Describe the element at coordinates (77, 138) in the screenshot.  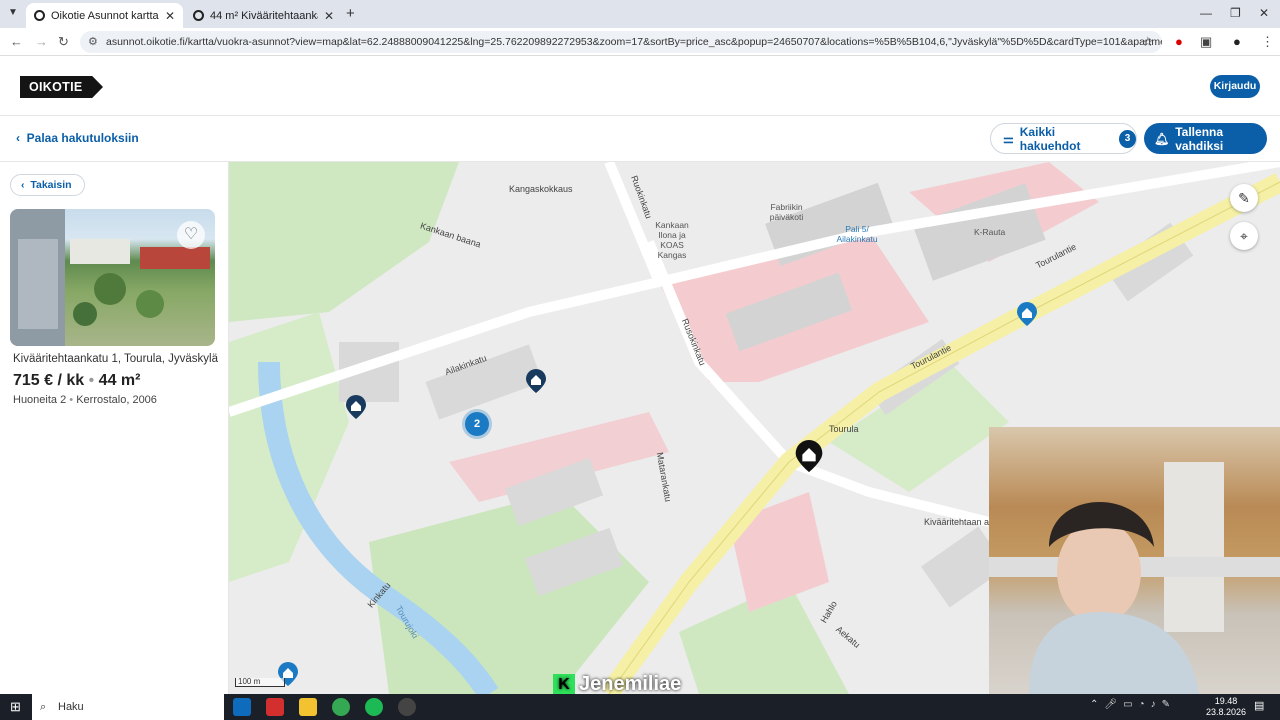
I see `back-to-results-link: ‹ Palaa hakutuloksiin` at that location.